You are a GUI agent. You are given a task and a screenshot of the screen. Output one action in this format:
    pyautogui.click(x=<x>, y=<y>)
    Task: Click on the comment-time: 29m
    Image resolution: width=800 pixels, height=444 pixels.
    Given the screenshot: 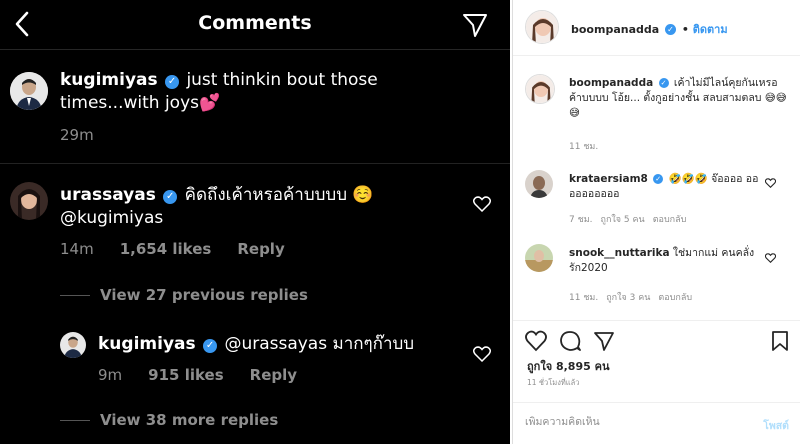 What is the action you would take?
    pyautogui.click(x=77, y=135)
    